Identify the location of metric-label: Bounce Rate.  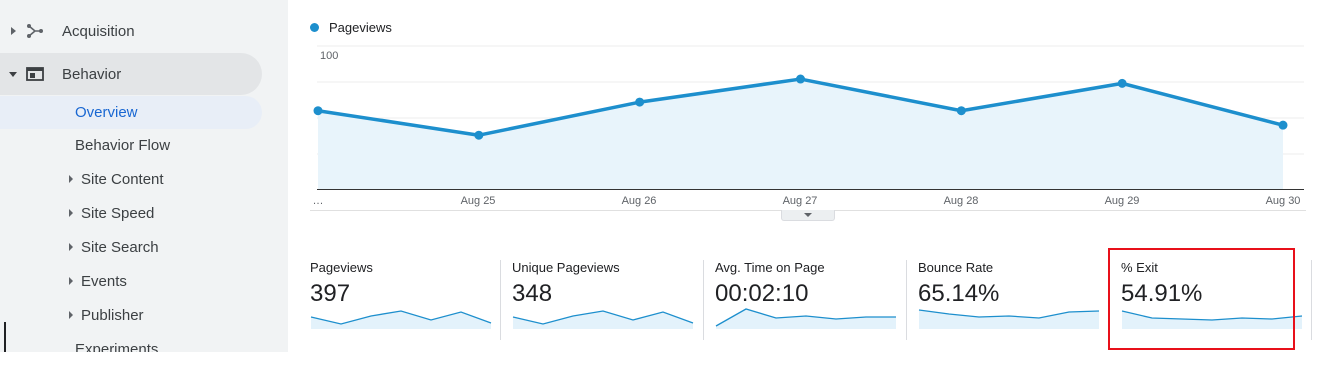
(956, 267).